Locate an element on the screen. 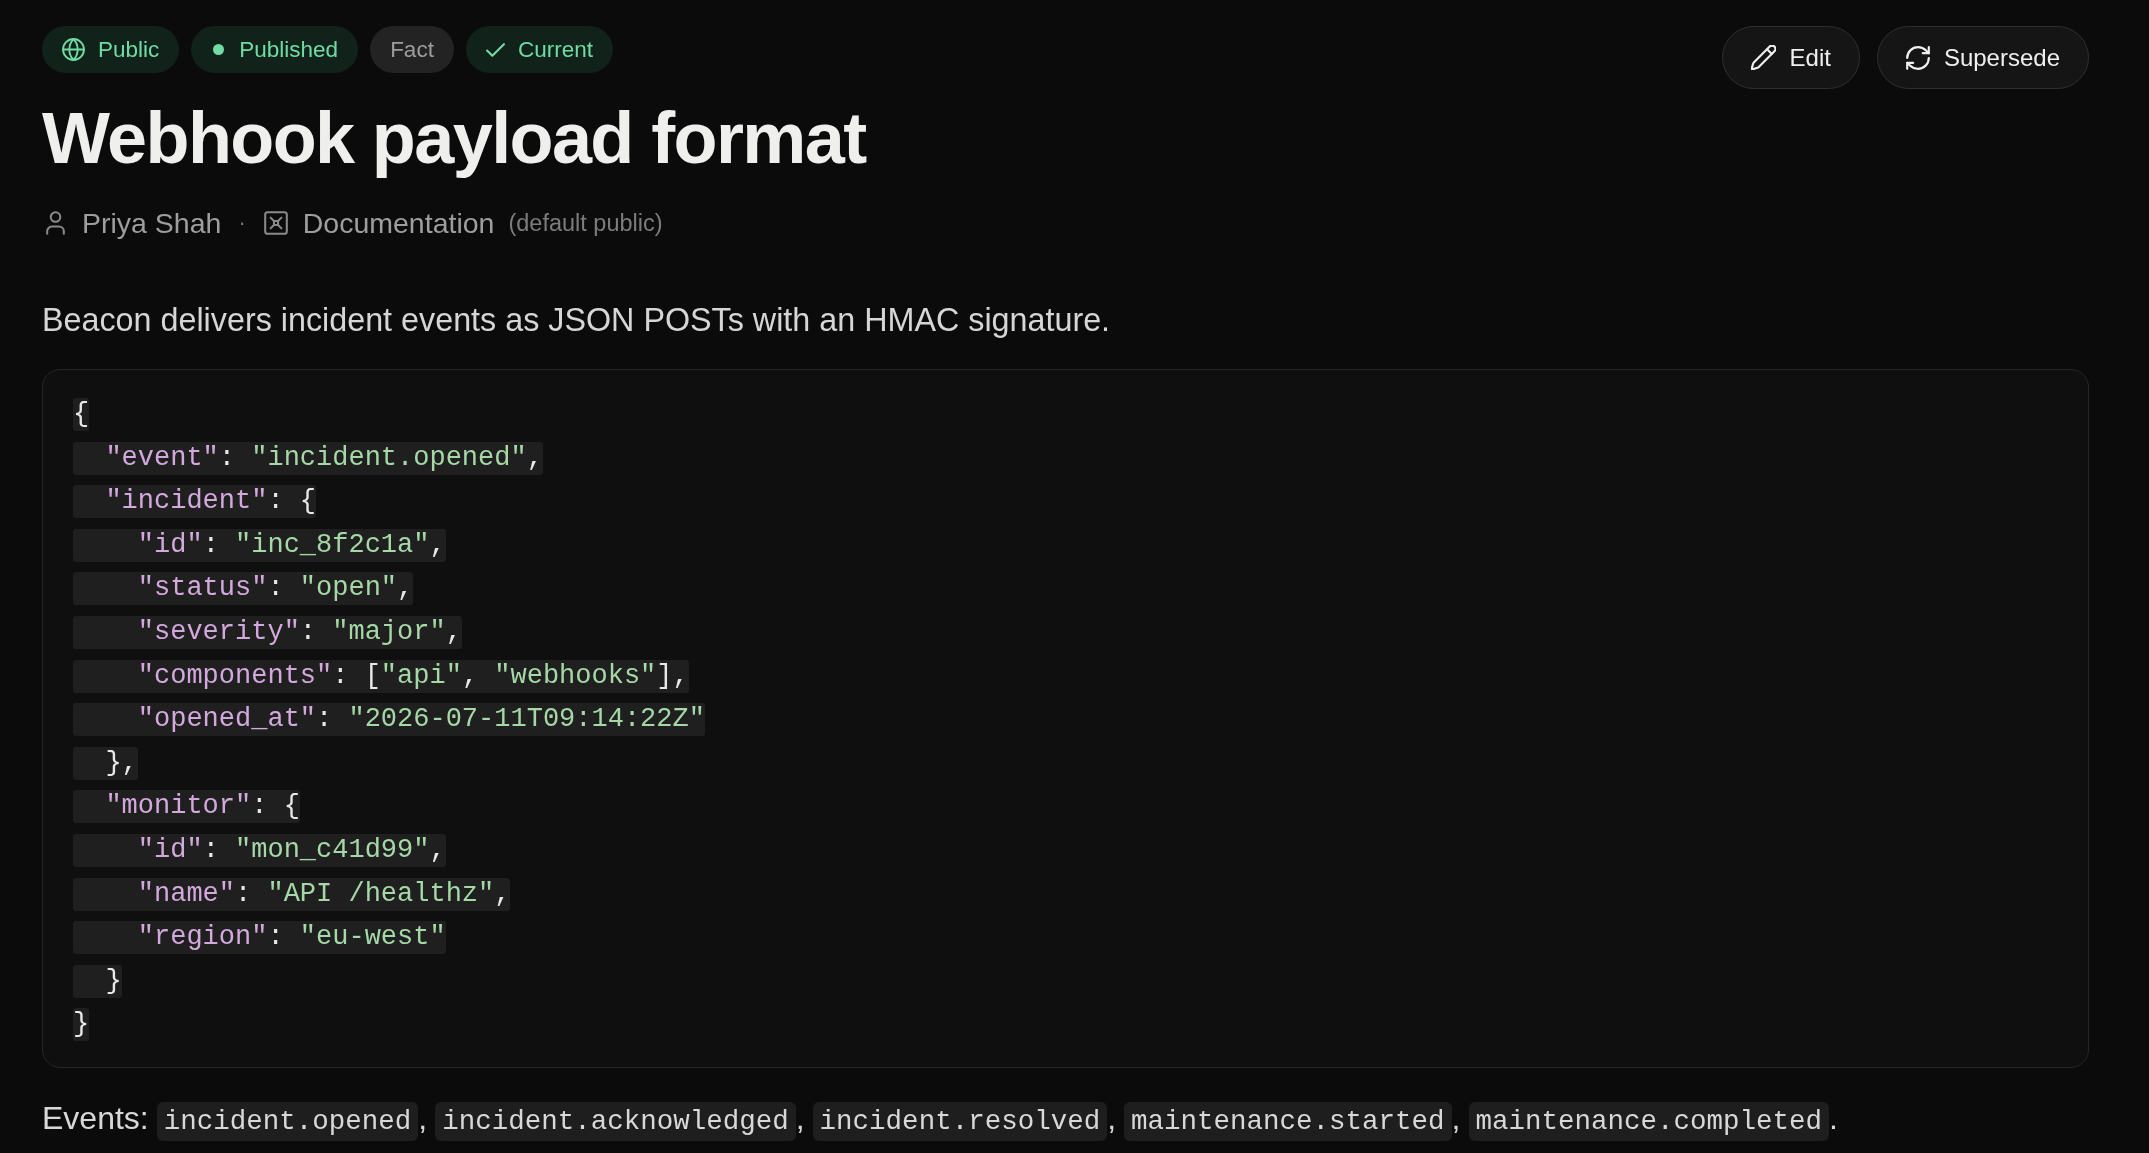 Image resolution: width=2149 pixels, height=1153 pixels. check-icon is located at coordinates (495, 49).